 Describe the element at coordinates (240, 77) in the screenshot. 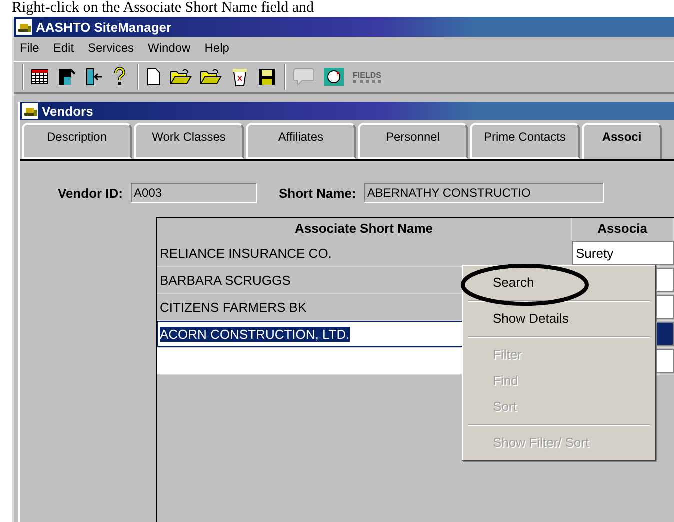

I see `bin-icon` at that location.